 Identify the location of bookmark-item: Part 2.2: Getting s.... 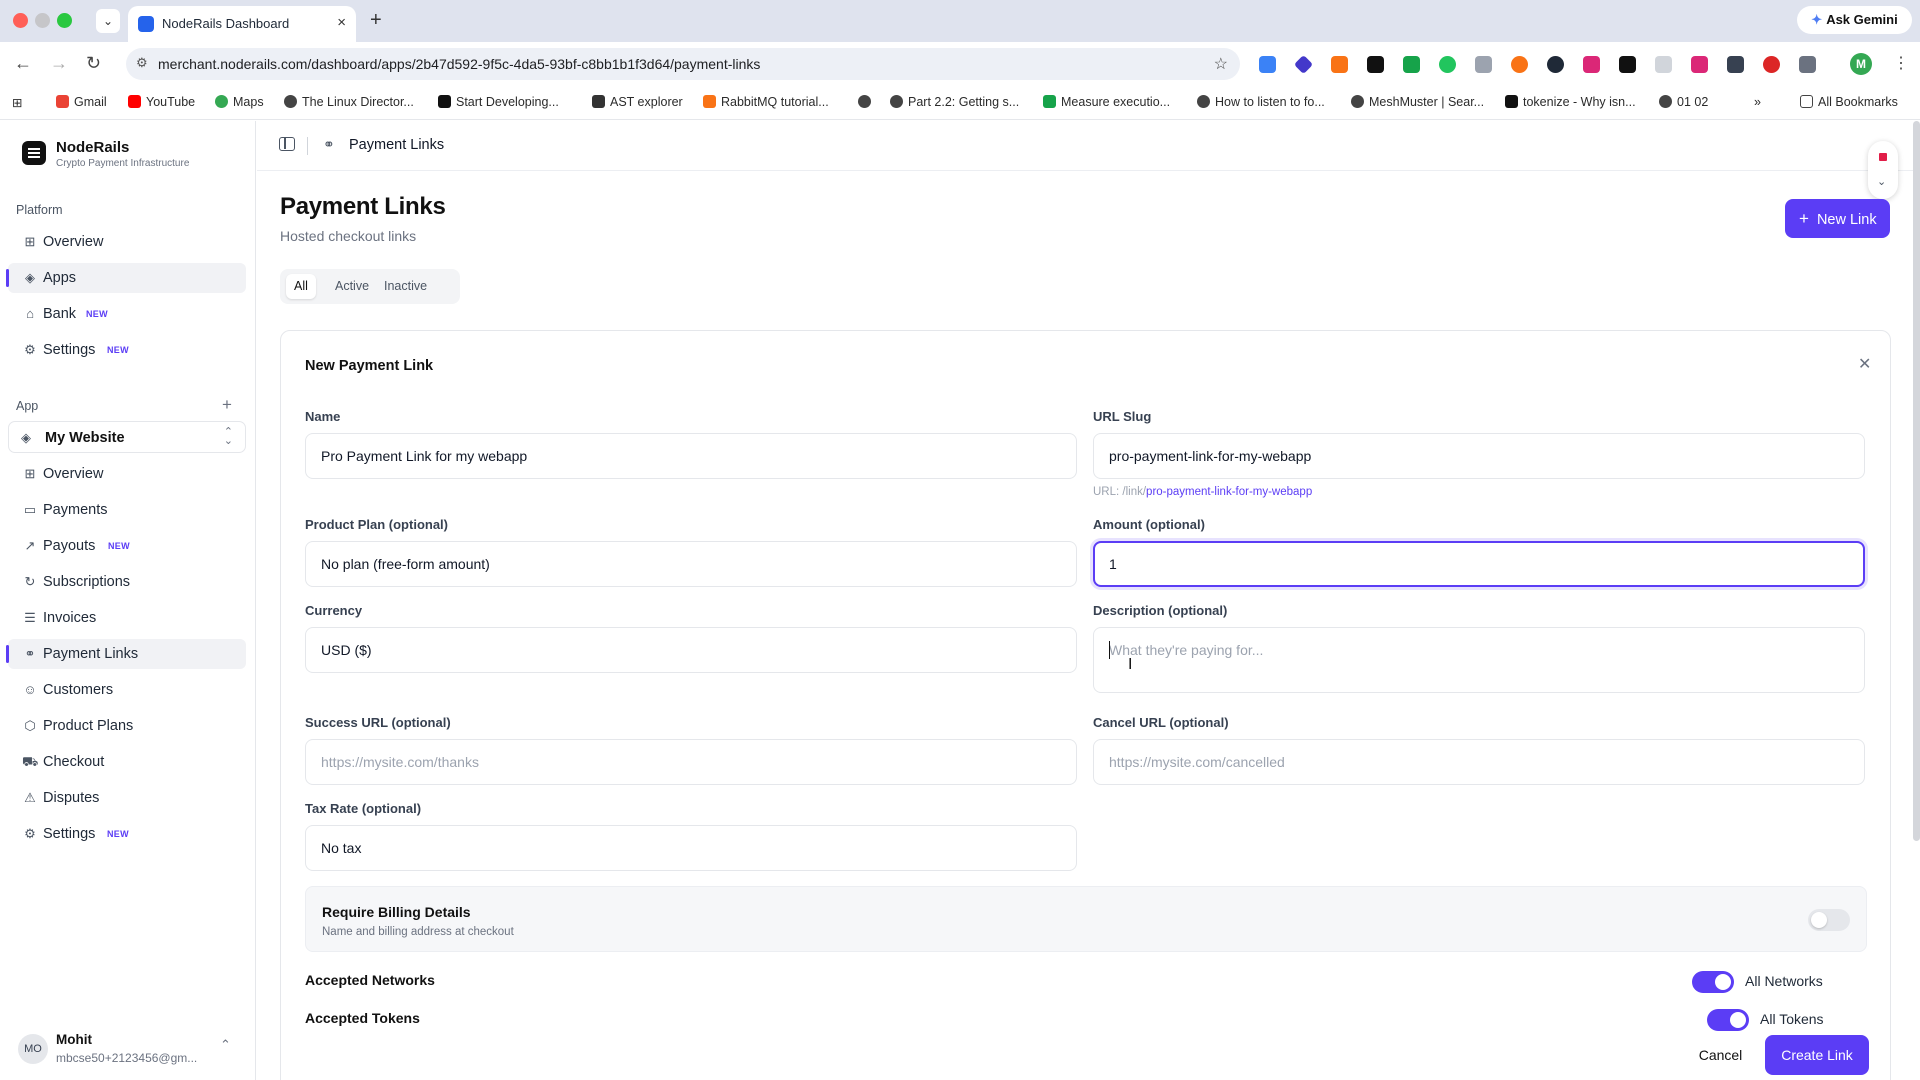
(954, 102).